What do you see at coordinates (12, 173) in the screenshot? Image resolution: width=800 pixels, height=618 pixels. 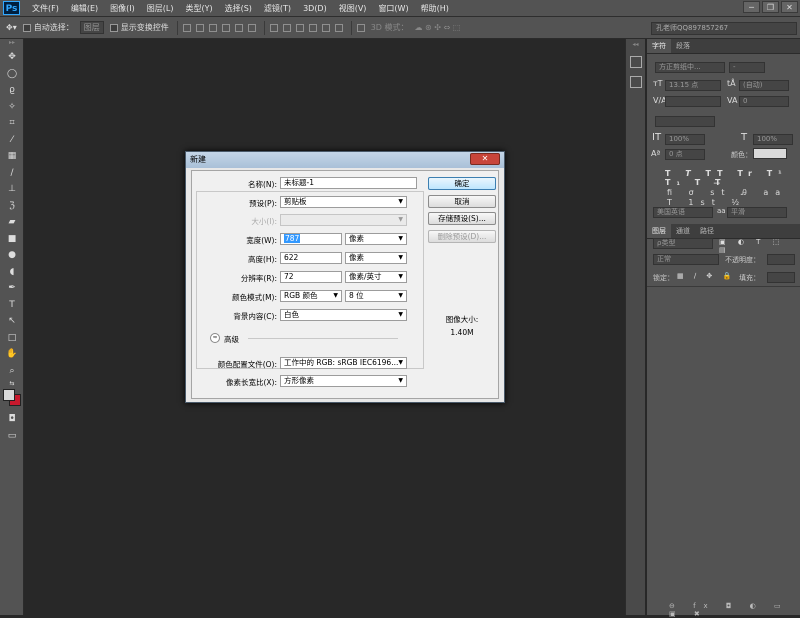 I see `brush-tool-icon: ∕` at bounding box center [12, 173].